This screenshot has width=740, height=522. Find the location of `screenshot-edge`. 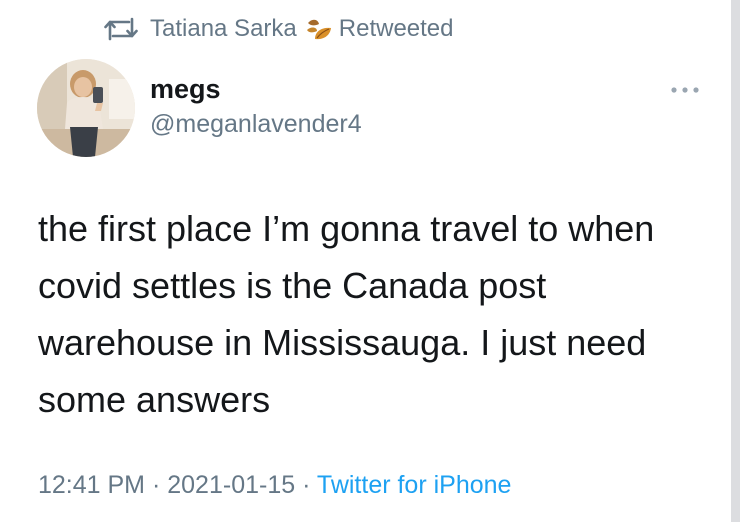

screenshot-edge is located at coordinates (735, 261).